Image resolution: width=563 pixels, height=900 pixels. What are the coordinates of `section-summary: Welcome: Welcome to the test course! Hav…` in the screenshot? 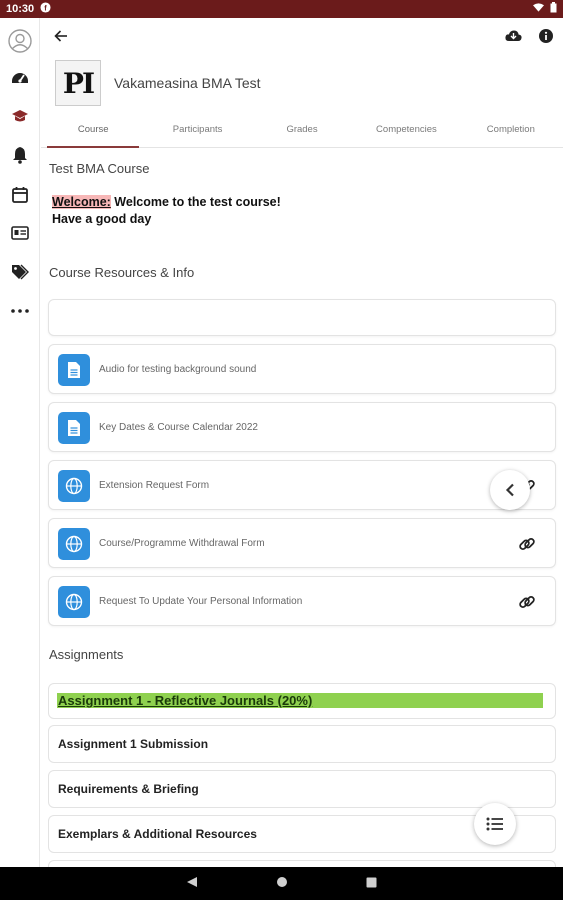 It's located at (166, 211).